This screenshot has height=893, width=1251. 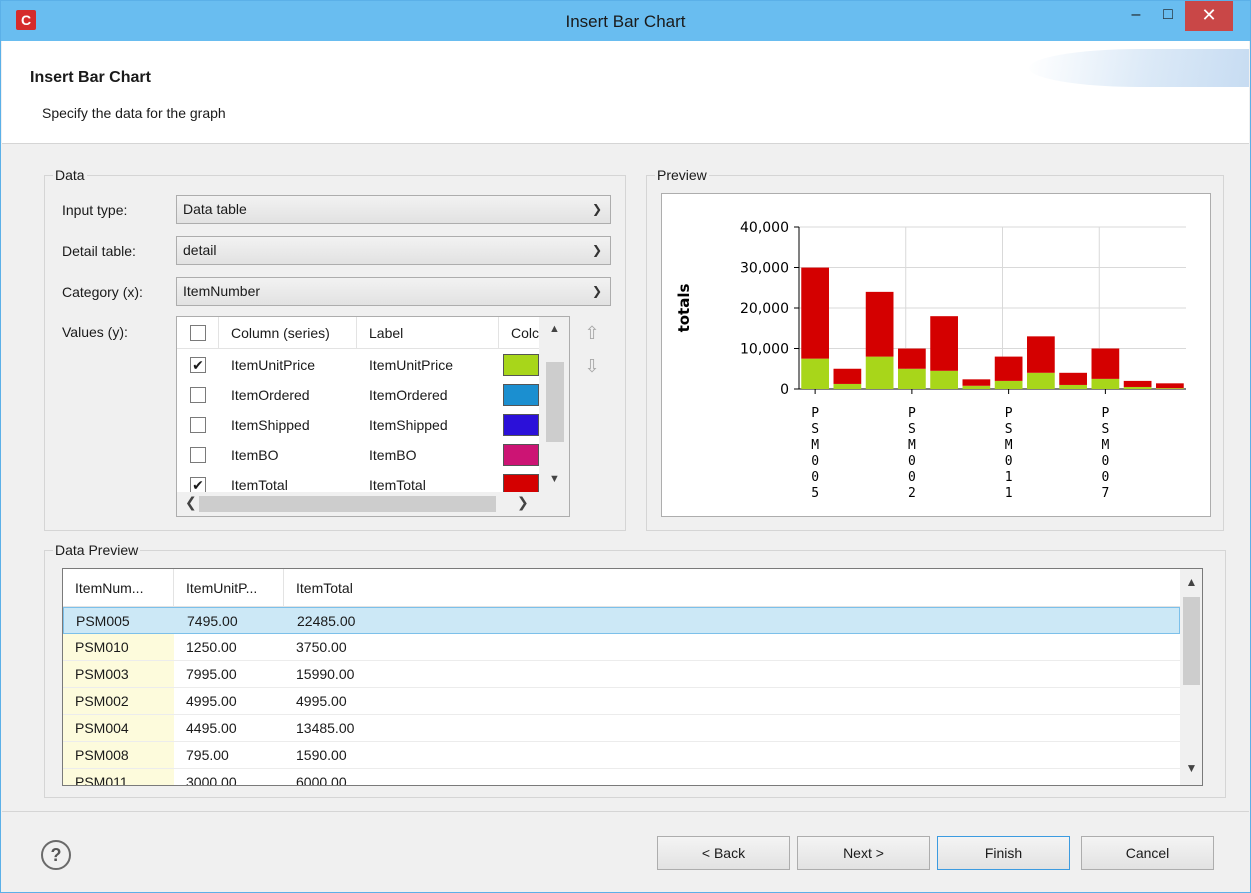 What do you see at coordinates (325, 728) in the screenshot?
I see `item-total-cell: 13485.00` at bounding box center [325, 728].